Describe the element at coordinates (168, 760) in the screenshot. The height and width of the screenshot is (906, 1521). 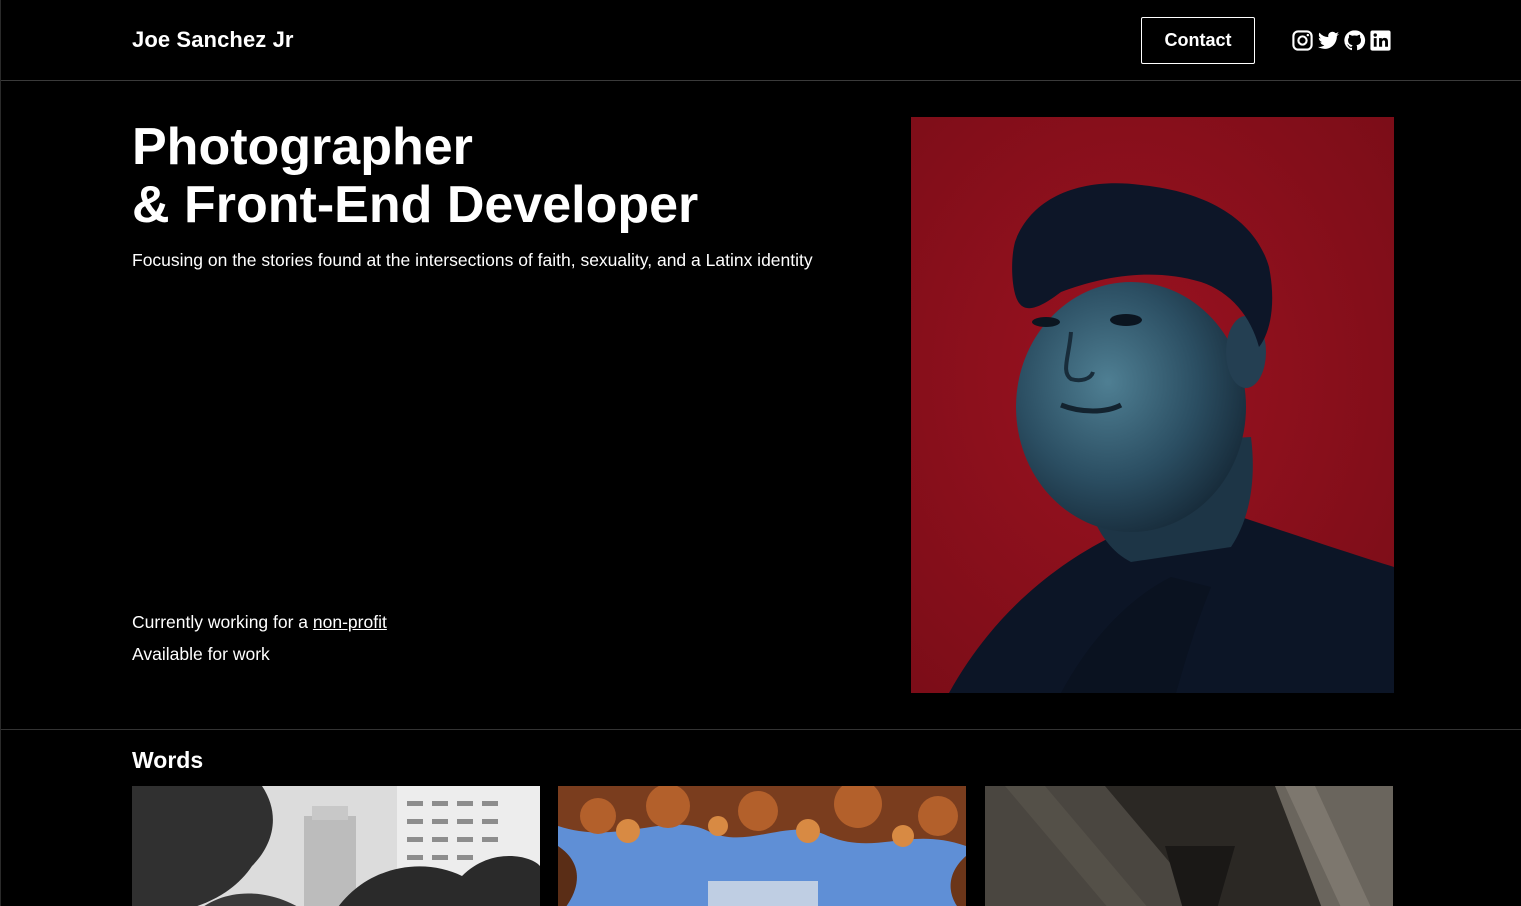
I see `words-section-title: Words` at that location.